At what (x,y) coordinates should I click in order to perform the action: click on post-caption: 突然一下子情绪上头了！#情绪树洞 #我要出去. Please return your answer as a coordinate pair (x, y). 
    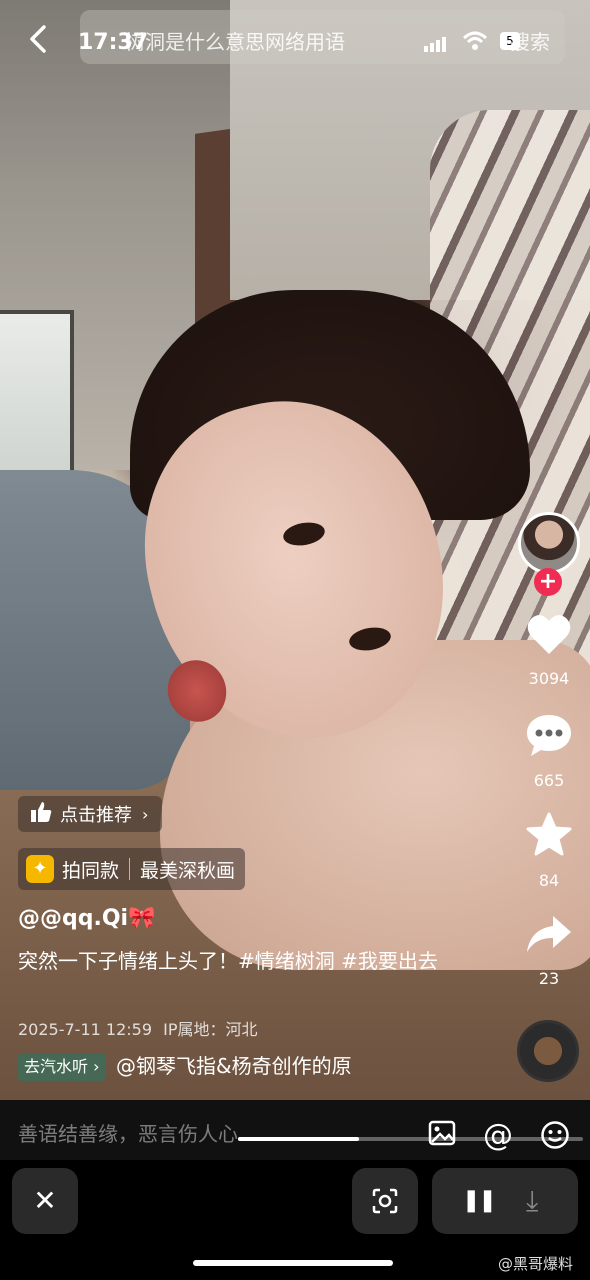
    Looking at the image, I should click on (248, 961).